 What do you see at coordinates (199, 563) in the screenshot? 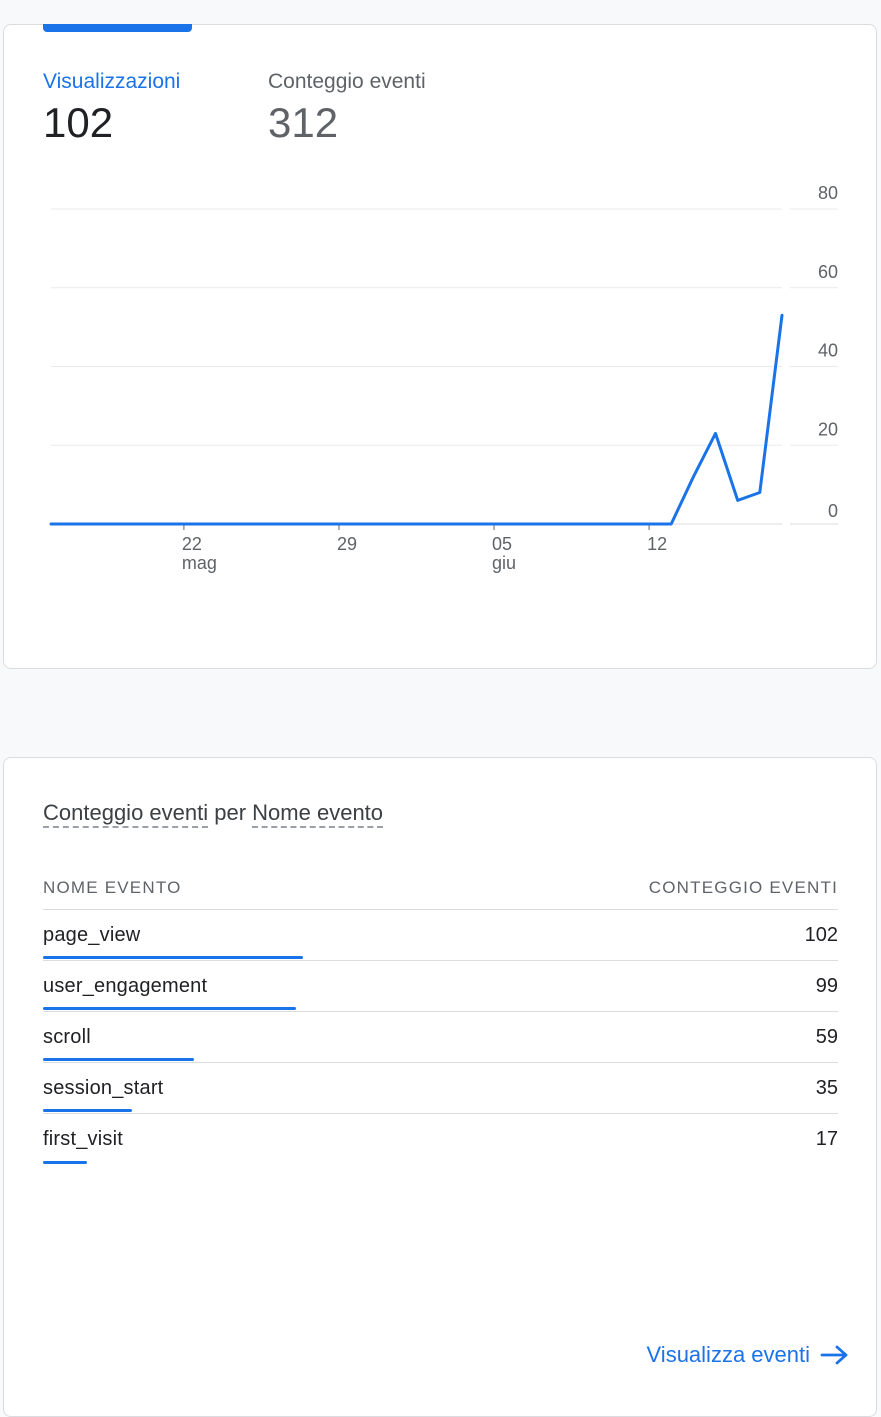
I see `x-tick-sublabel: mag` at bounding box center [199, 563].